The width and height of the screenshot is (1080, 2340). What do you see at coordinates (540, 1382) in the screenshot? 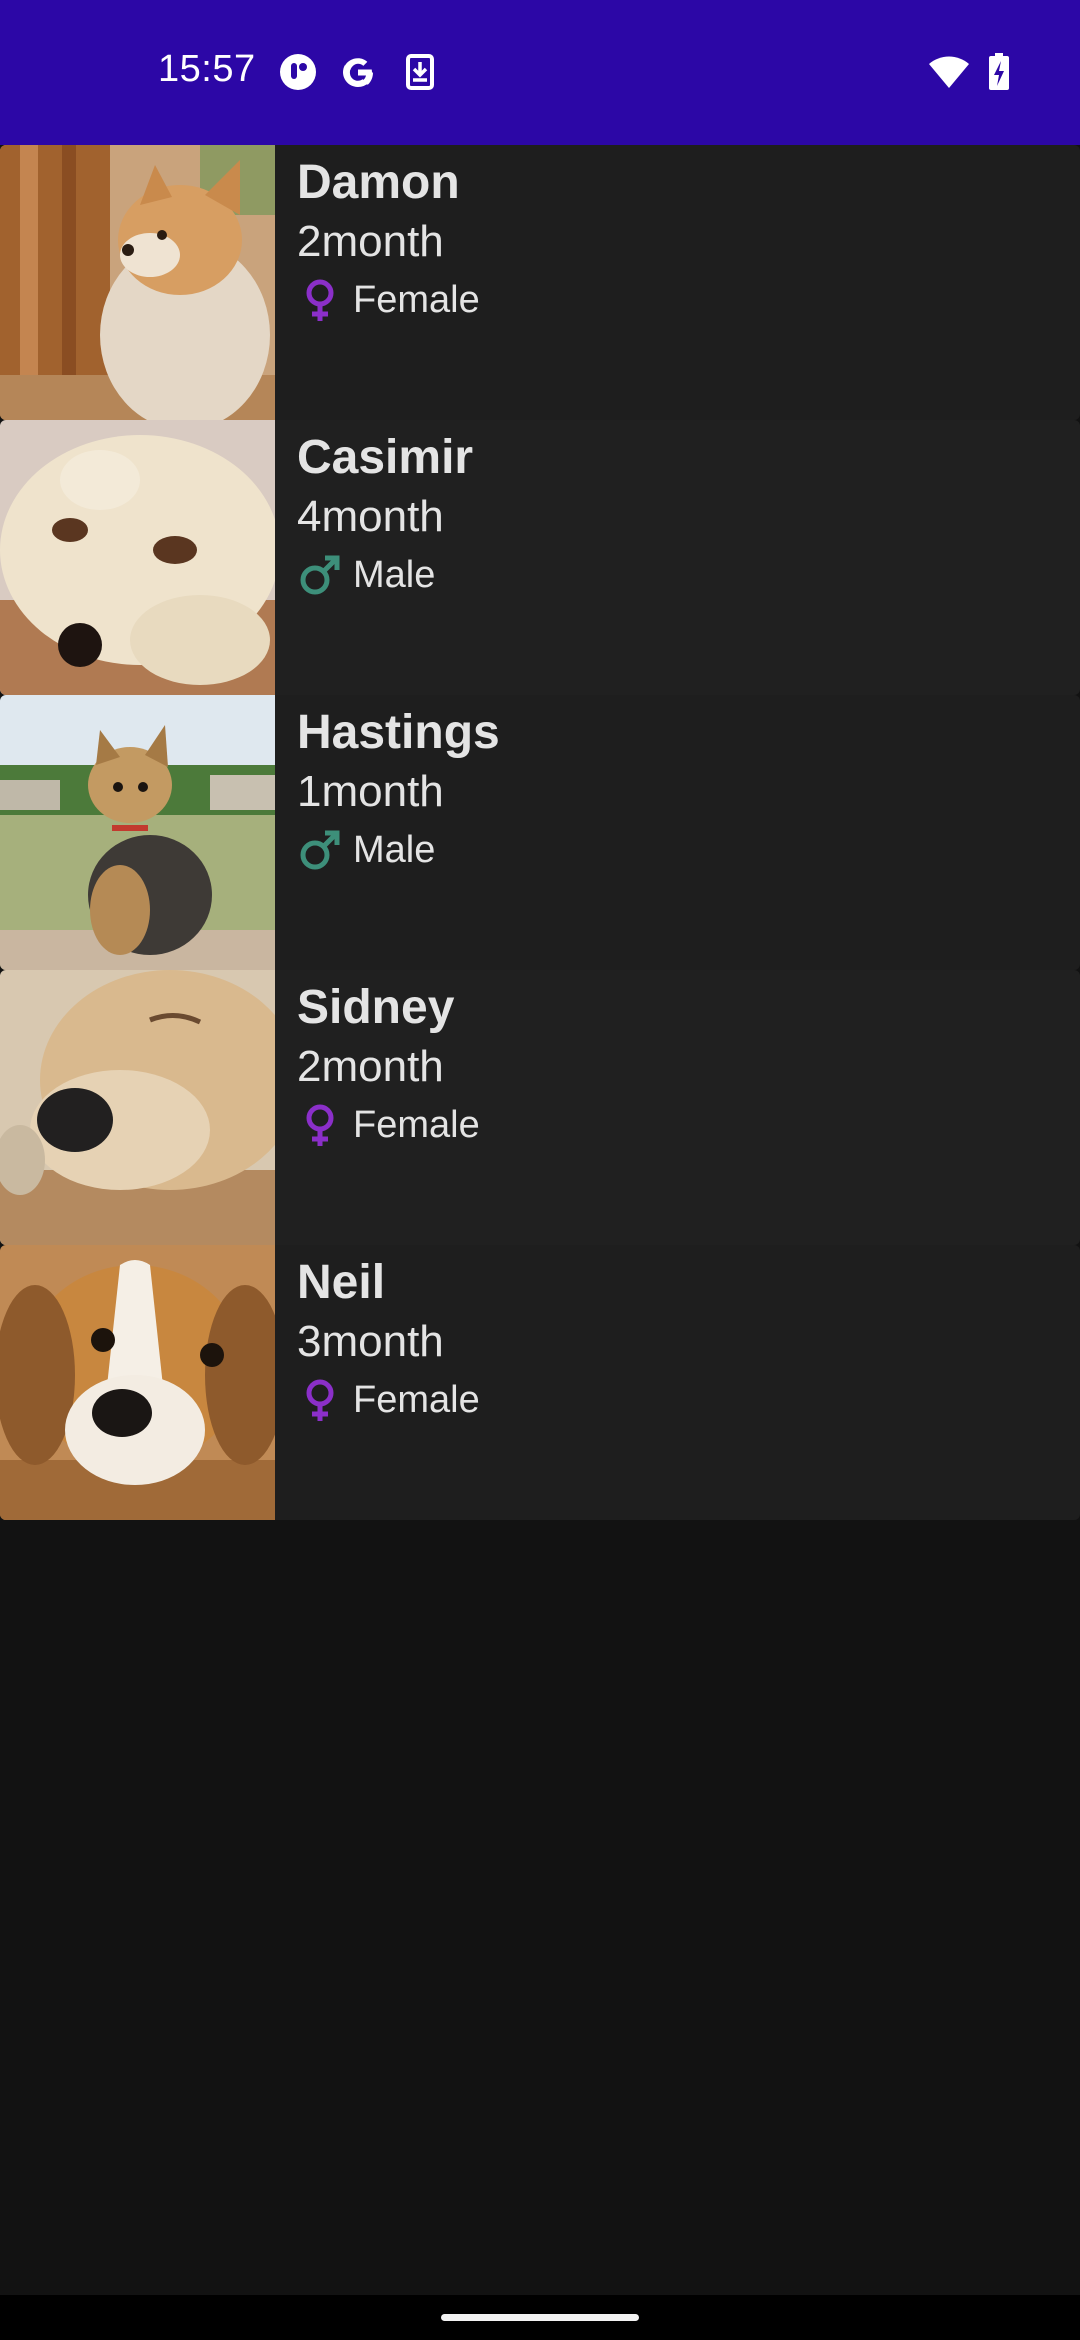
I see `puppy-card: Neil 3month Female` at bounding box center [540, 1382].